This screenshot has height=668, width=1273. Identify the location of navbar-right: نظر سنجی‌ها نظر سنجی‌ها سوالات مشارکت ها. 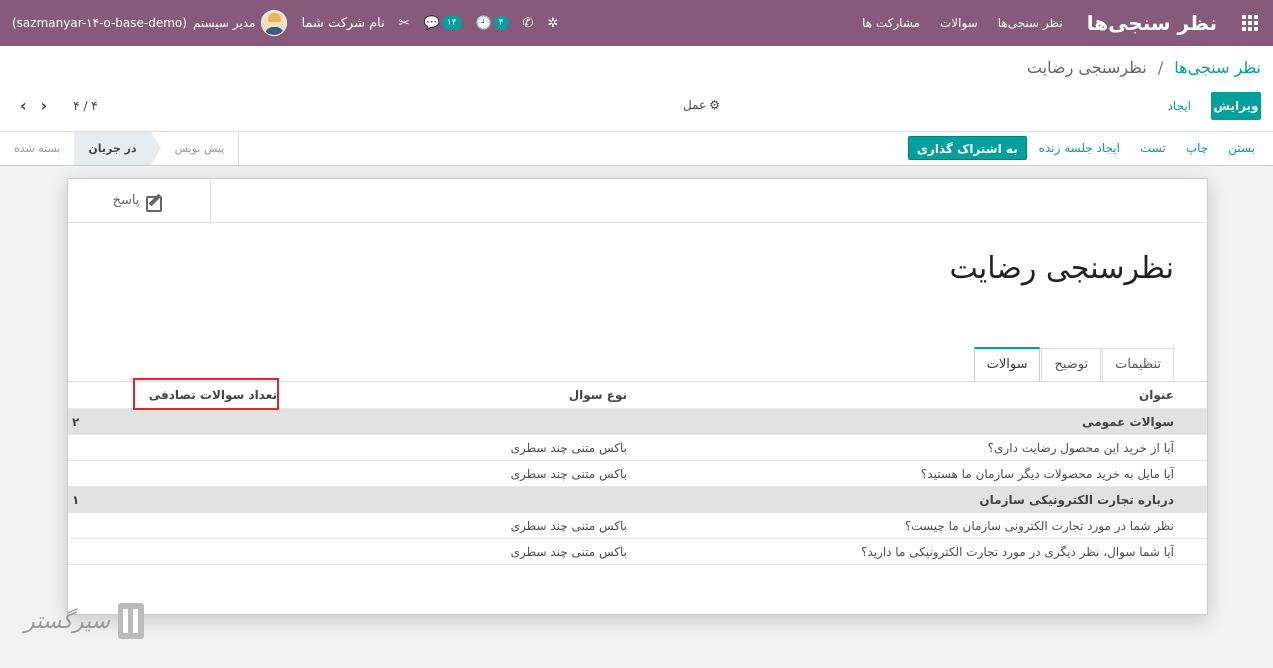
(1062, 23).